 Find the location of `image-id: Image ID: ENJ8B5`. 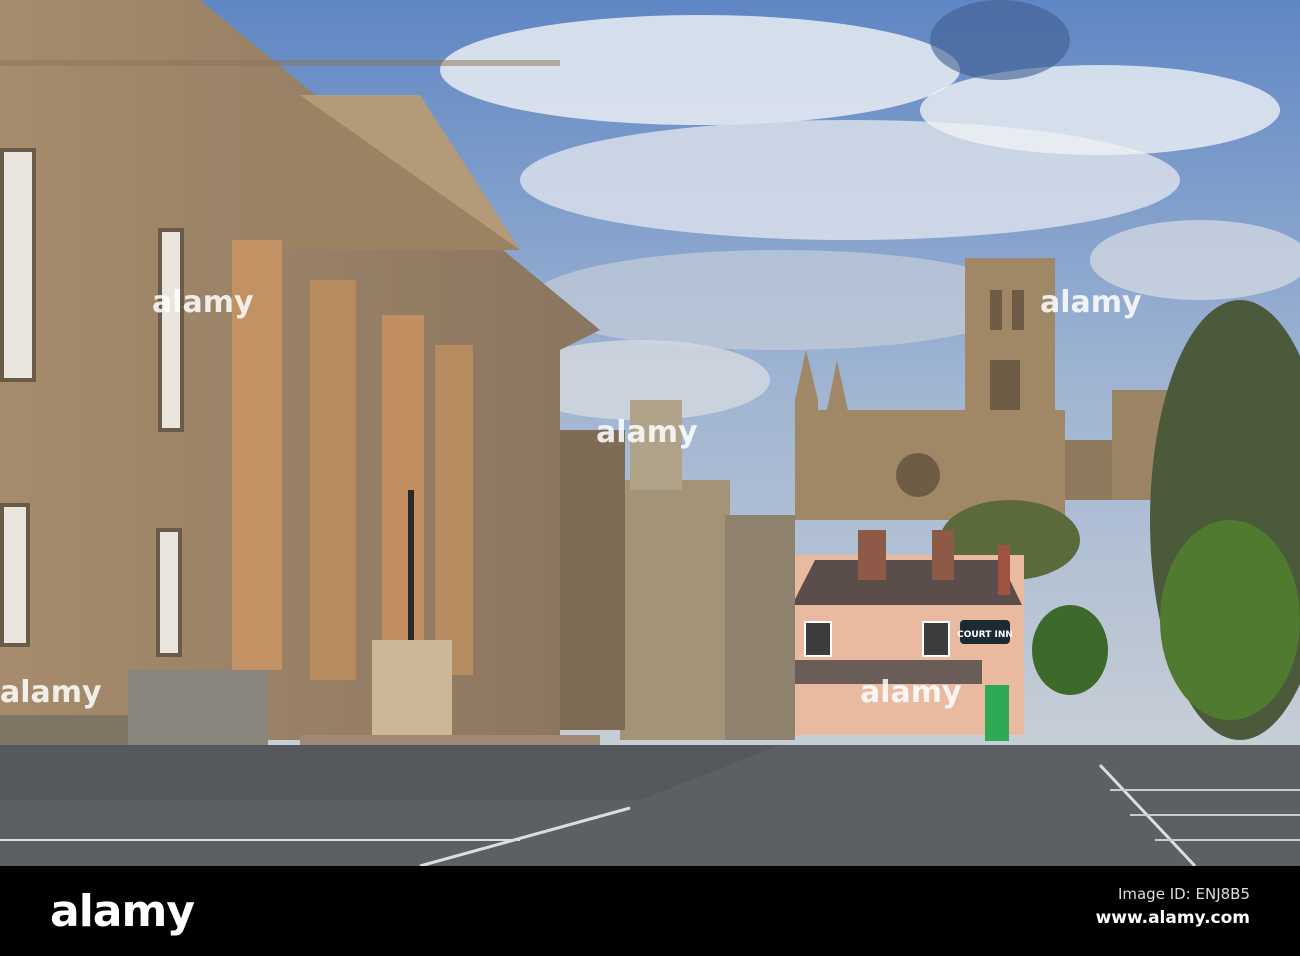

image-id: Image ID: ENJ8B5 is located at coordinates (1183, 894).